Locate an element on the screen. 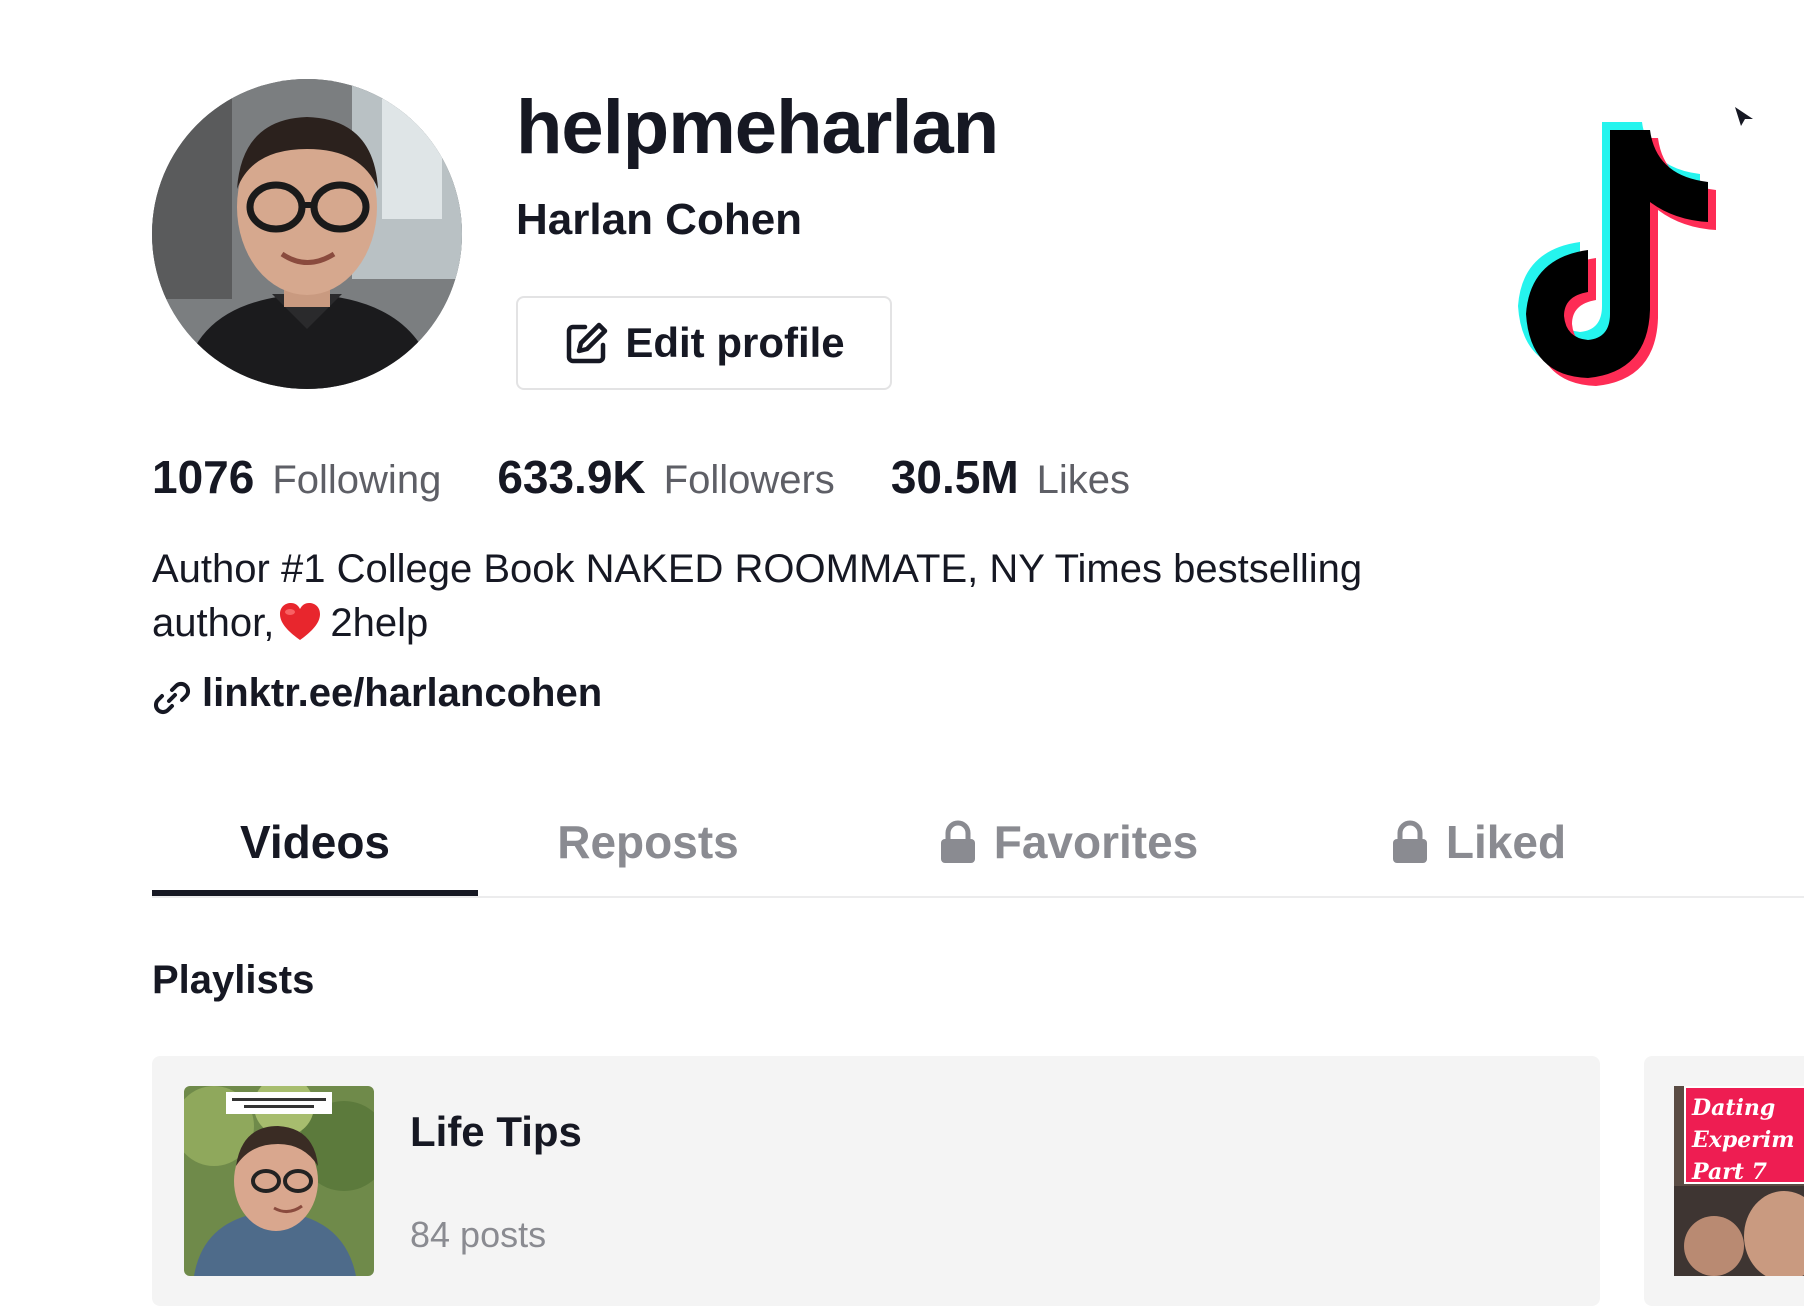 Image resolution: width=1804 pixels, height=1306 pixels. tab-favorites: Favorites is located at coordinates (1068, 842).